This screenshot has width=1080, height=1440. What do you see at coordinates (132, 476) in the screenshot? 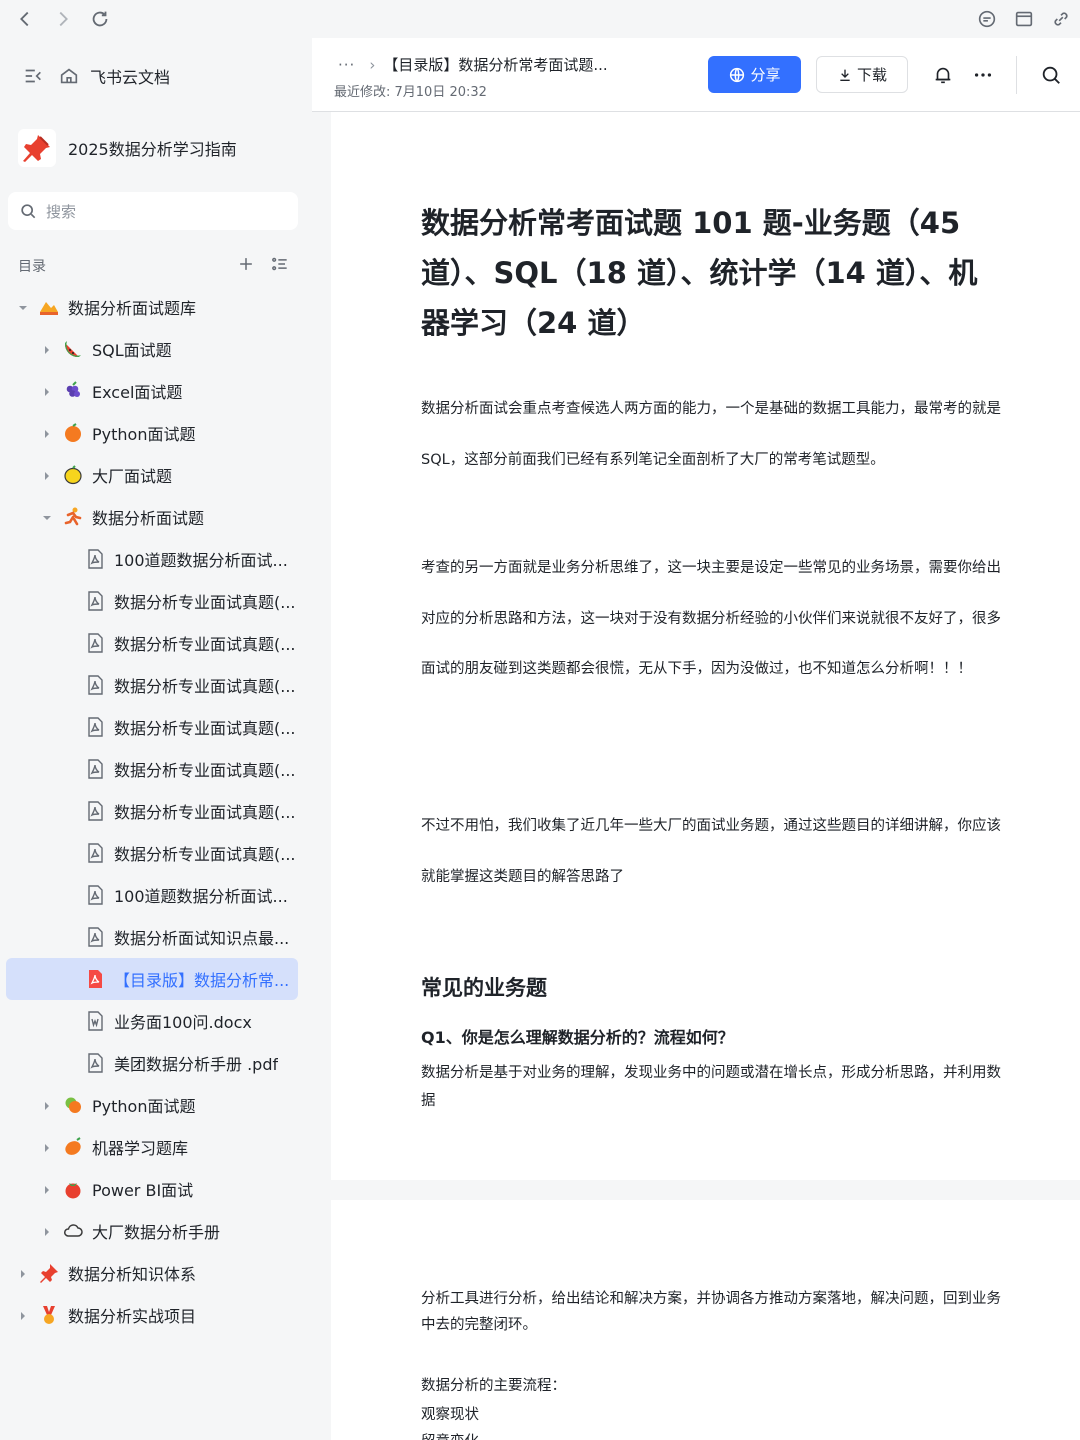
I see `tree-node-label: 大厂面试题` at bounding box center [132, 476].